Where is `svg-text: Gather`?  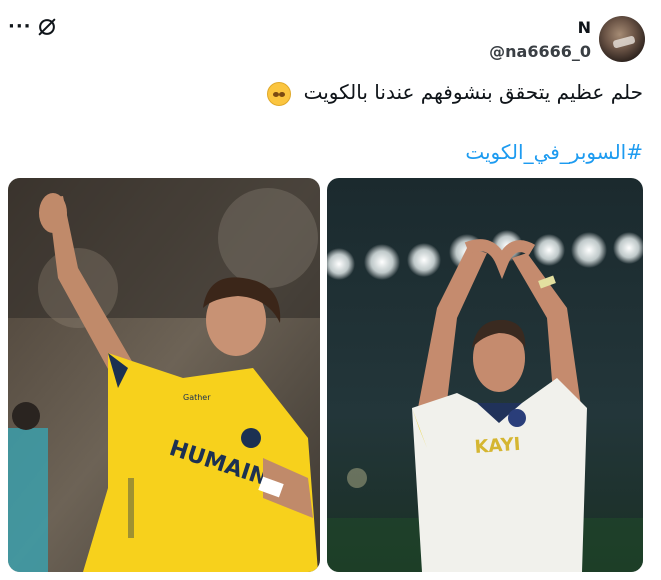
svg-text: Gather is located at coordinates (197, 397).